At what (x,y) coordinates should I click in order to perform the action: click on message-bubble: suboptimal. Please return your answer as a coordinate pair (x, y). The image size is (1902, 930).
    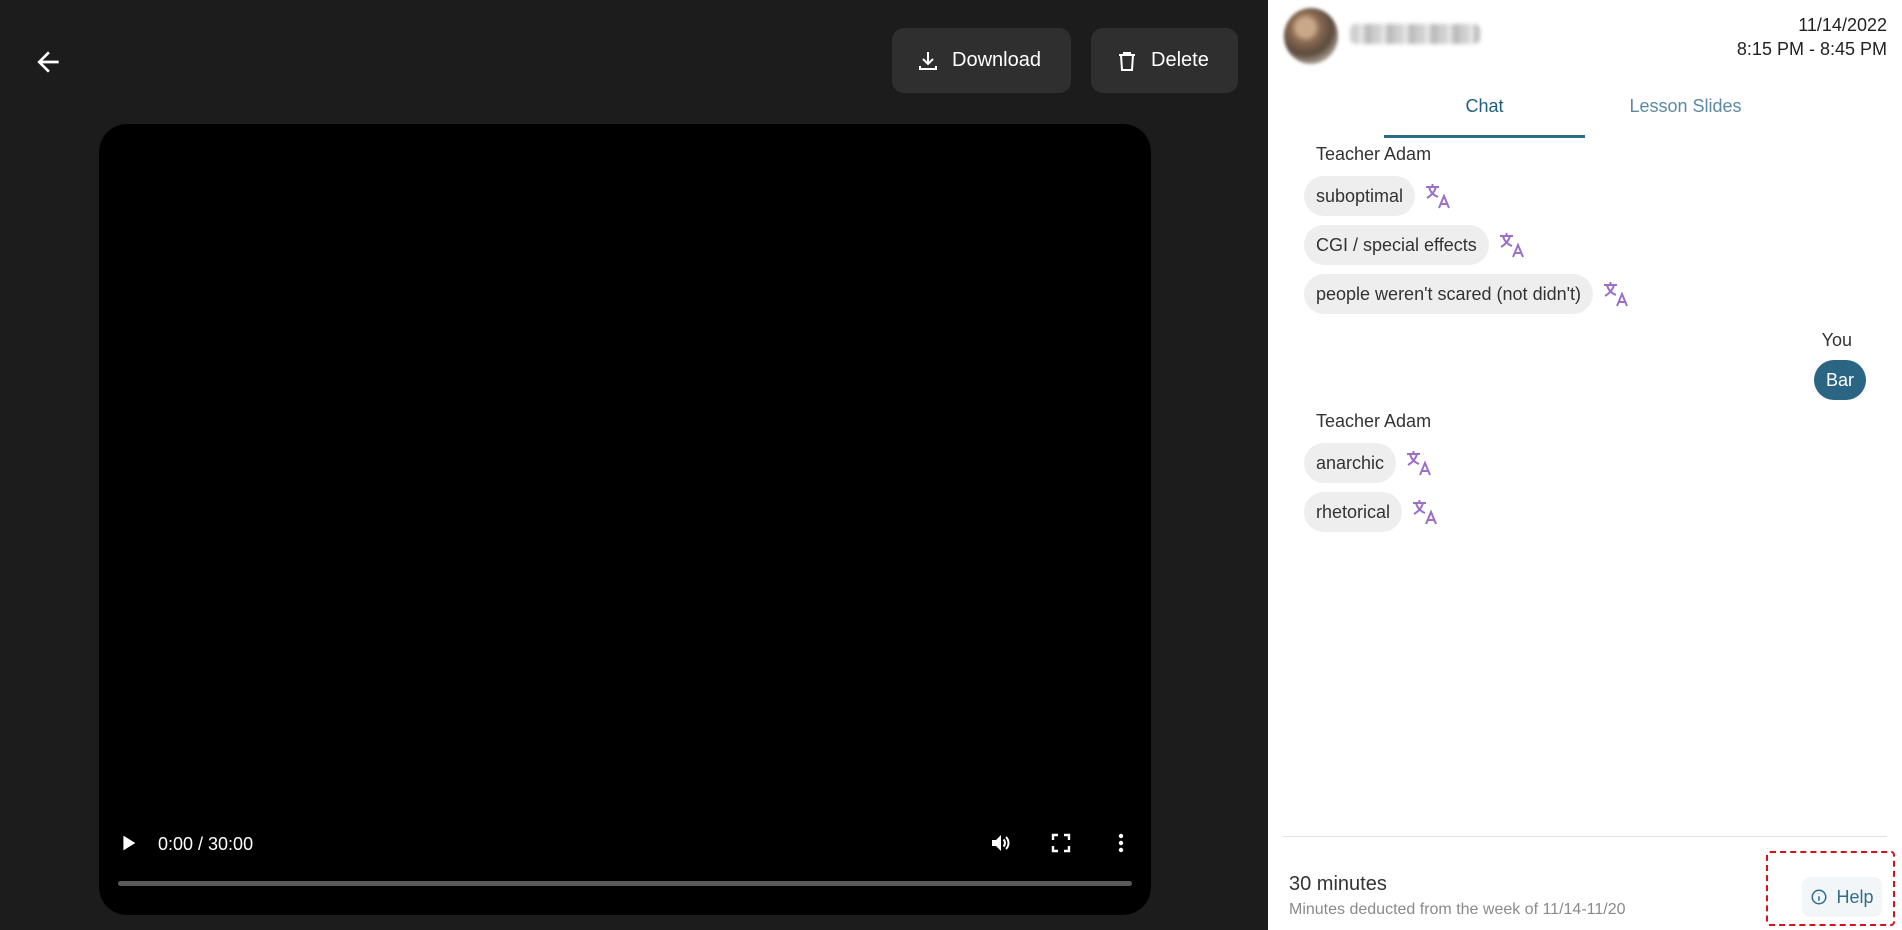
    Looking at the image, I should click on (1360, 196).